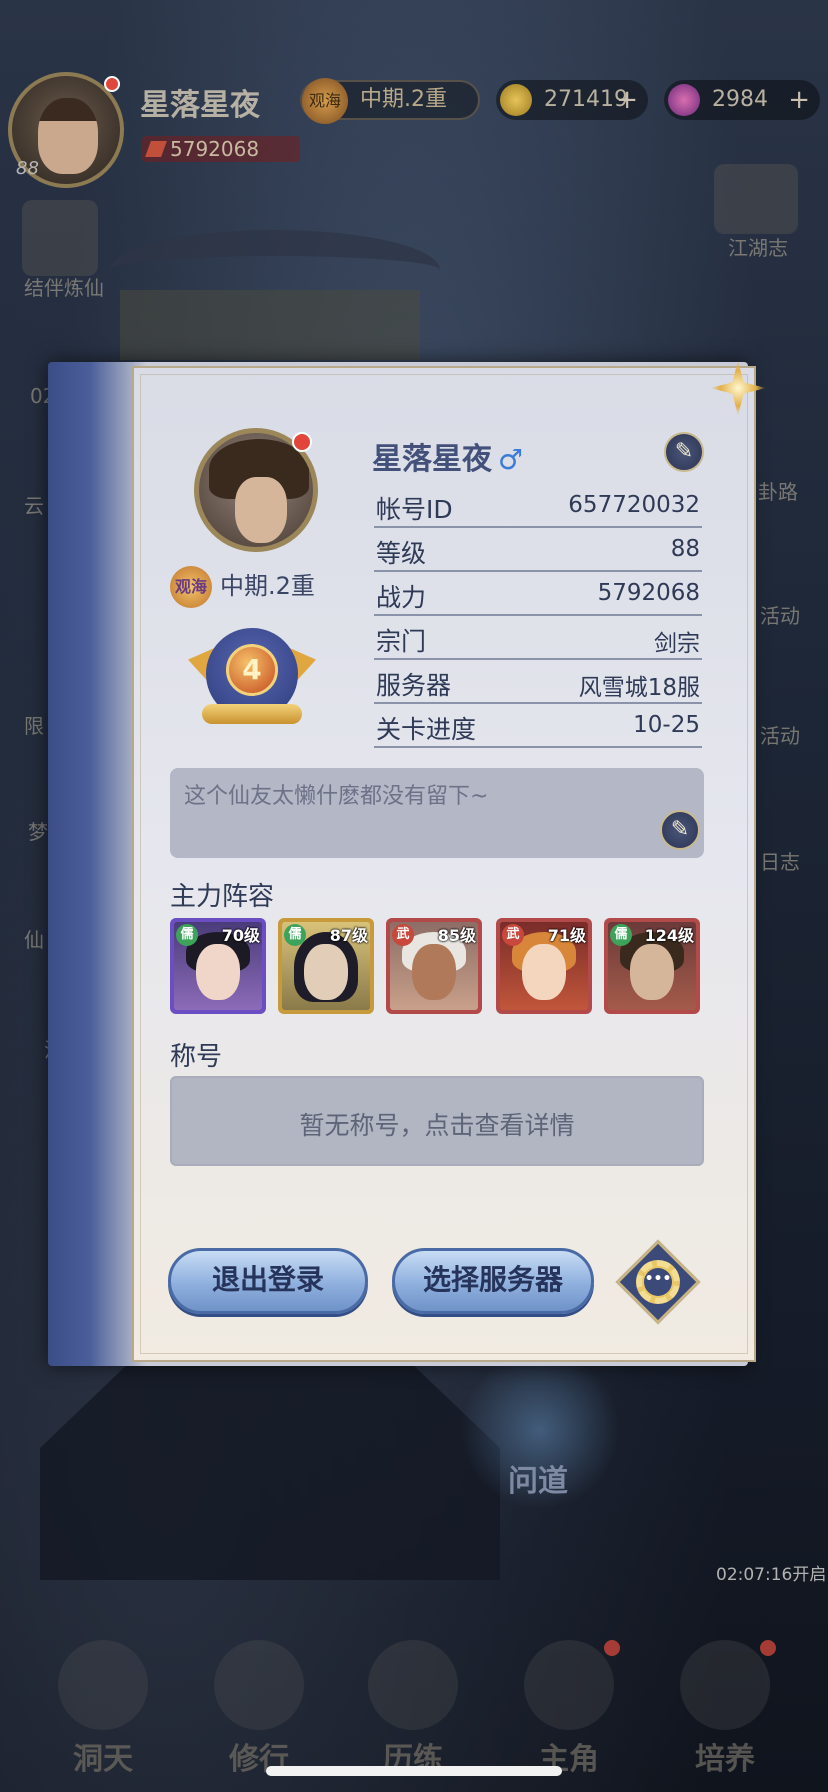 This screenshot has width=828, height=1792. I want to click on info-label: 宗门, so click(401, 641).